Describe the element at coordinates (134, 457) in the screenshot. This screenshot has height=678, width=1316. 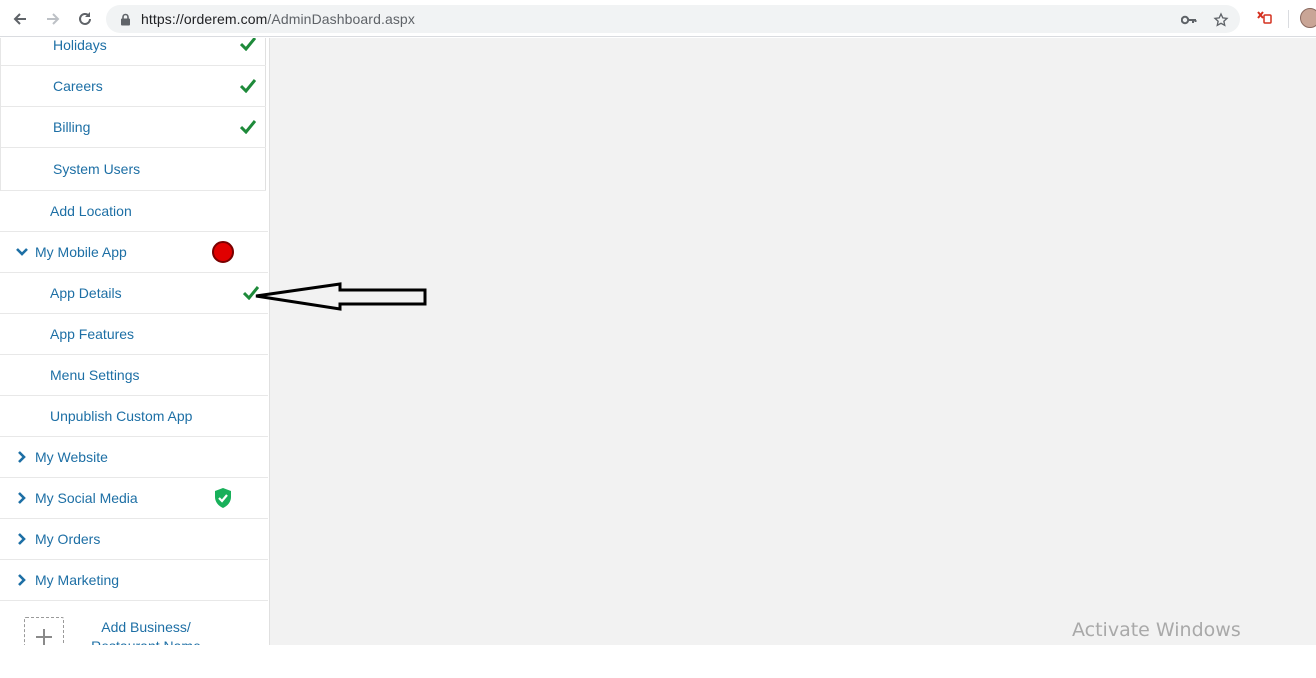
I see `sidebar-item-my-website: My Website` at that location.